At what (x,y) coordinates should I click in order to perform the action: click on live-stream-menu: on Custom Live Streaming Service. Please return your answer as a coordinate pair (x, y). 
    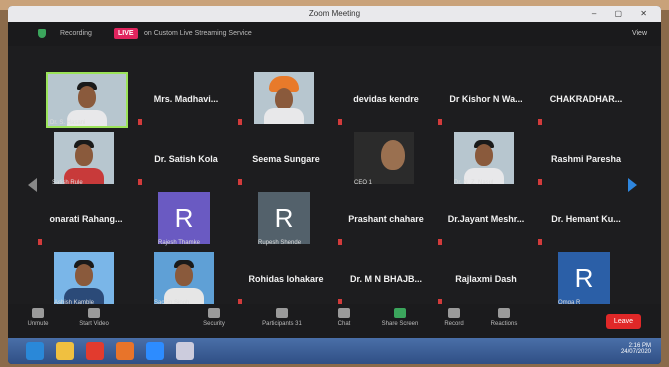
    Looking at the image, I should click on (198, 33).